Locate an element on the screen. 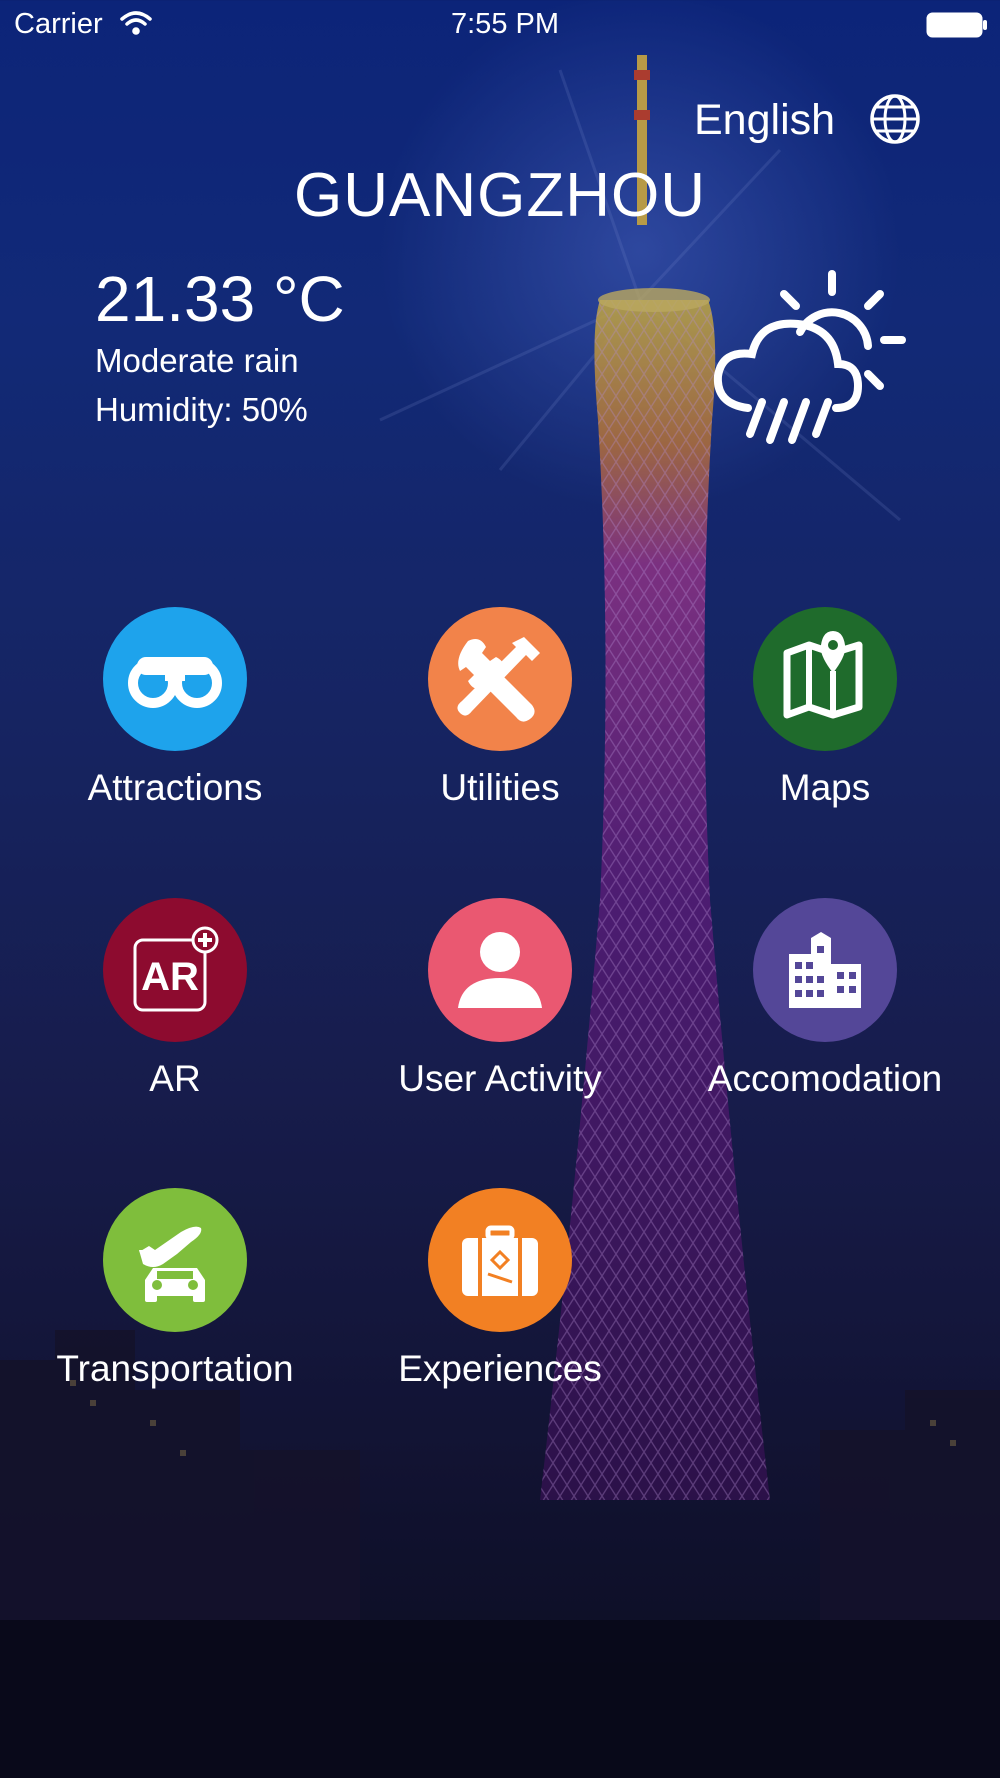  attractions-icon-circle is located at coordinates (175, 679).